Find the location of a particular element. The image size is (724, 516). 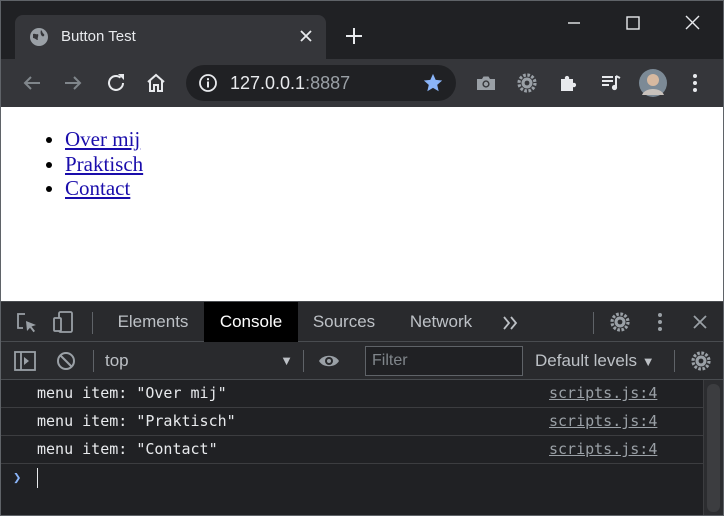

url-text: 127.0.0.1:8887 is located at coordinates (290, 83).